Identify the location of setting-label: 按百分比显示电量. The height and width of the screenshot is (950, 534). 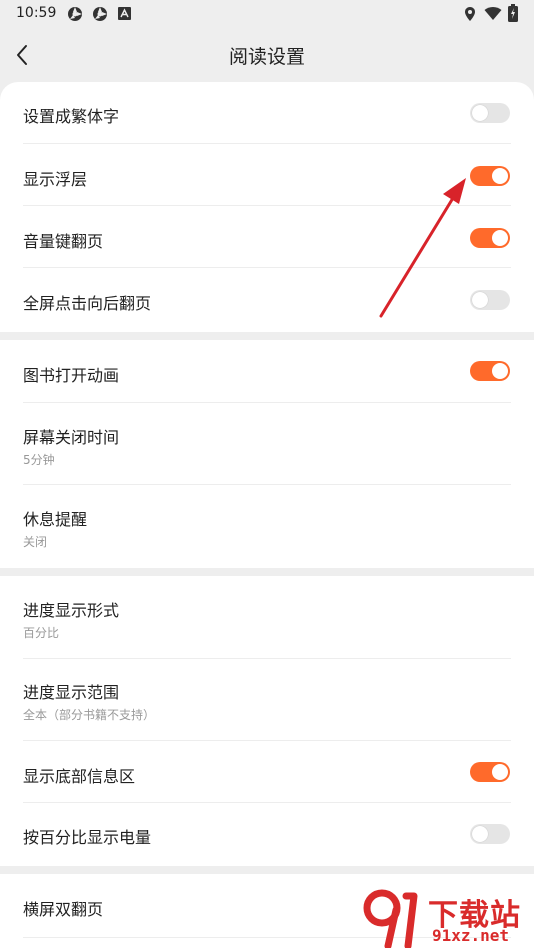
(87, 837).